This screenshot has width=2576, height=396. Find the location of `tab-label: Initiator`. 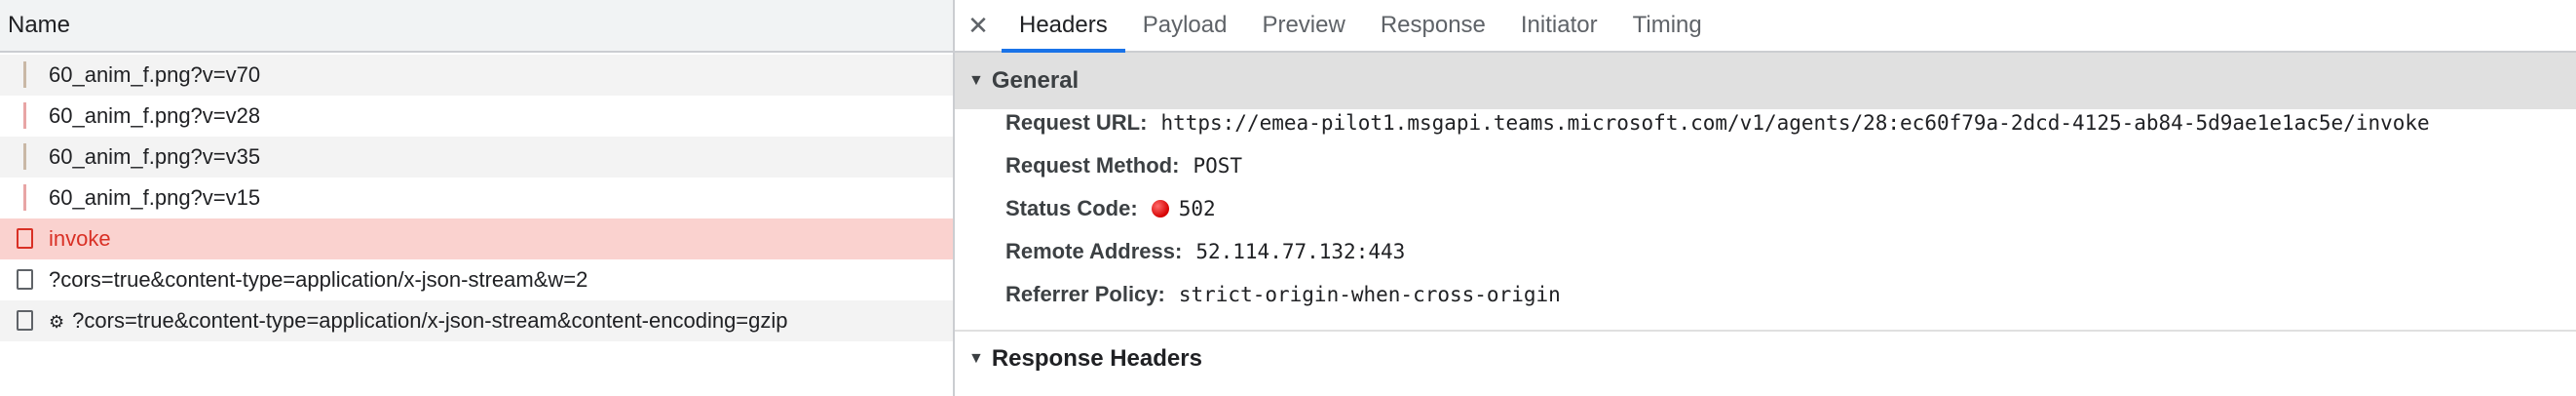

tab-label: Initiator is located at coordinates (1559, 25).